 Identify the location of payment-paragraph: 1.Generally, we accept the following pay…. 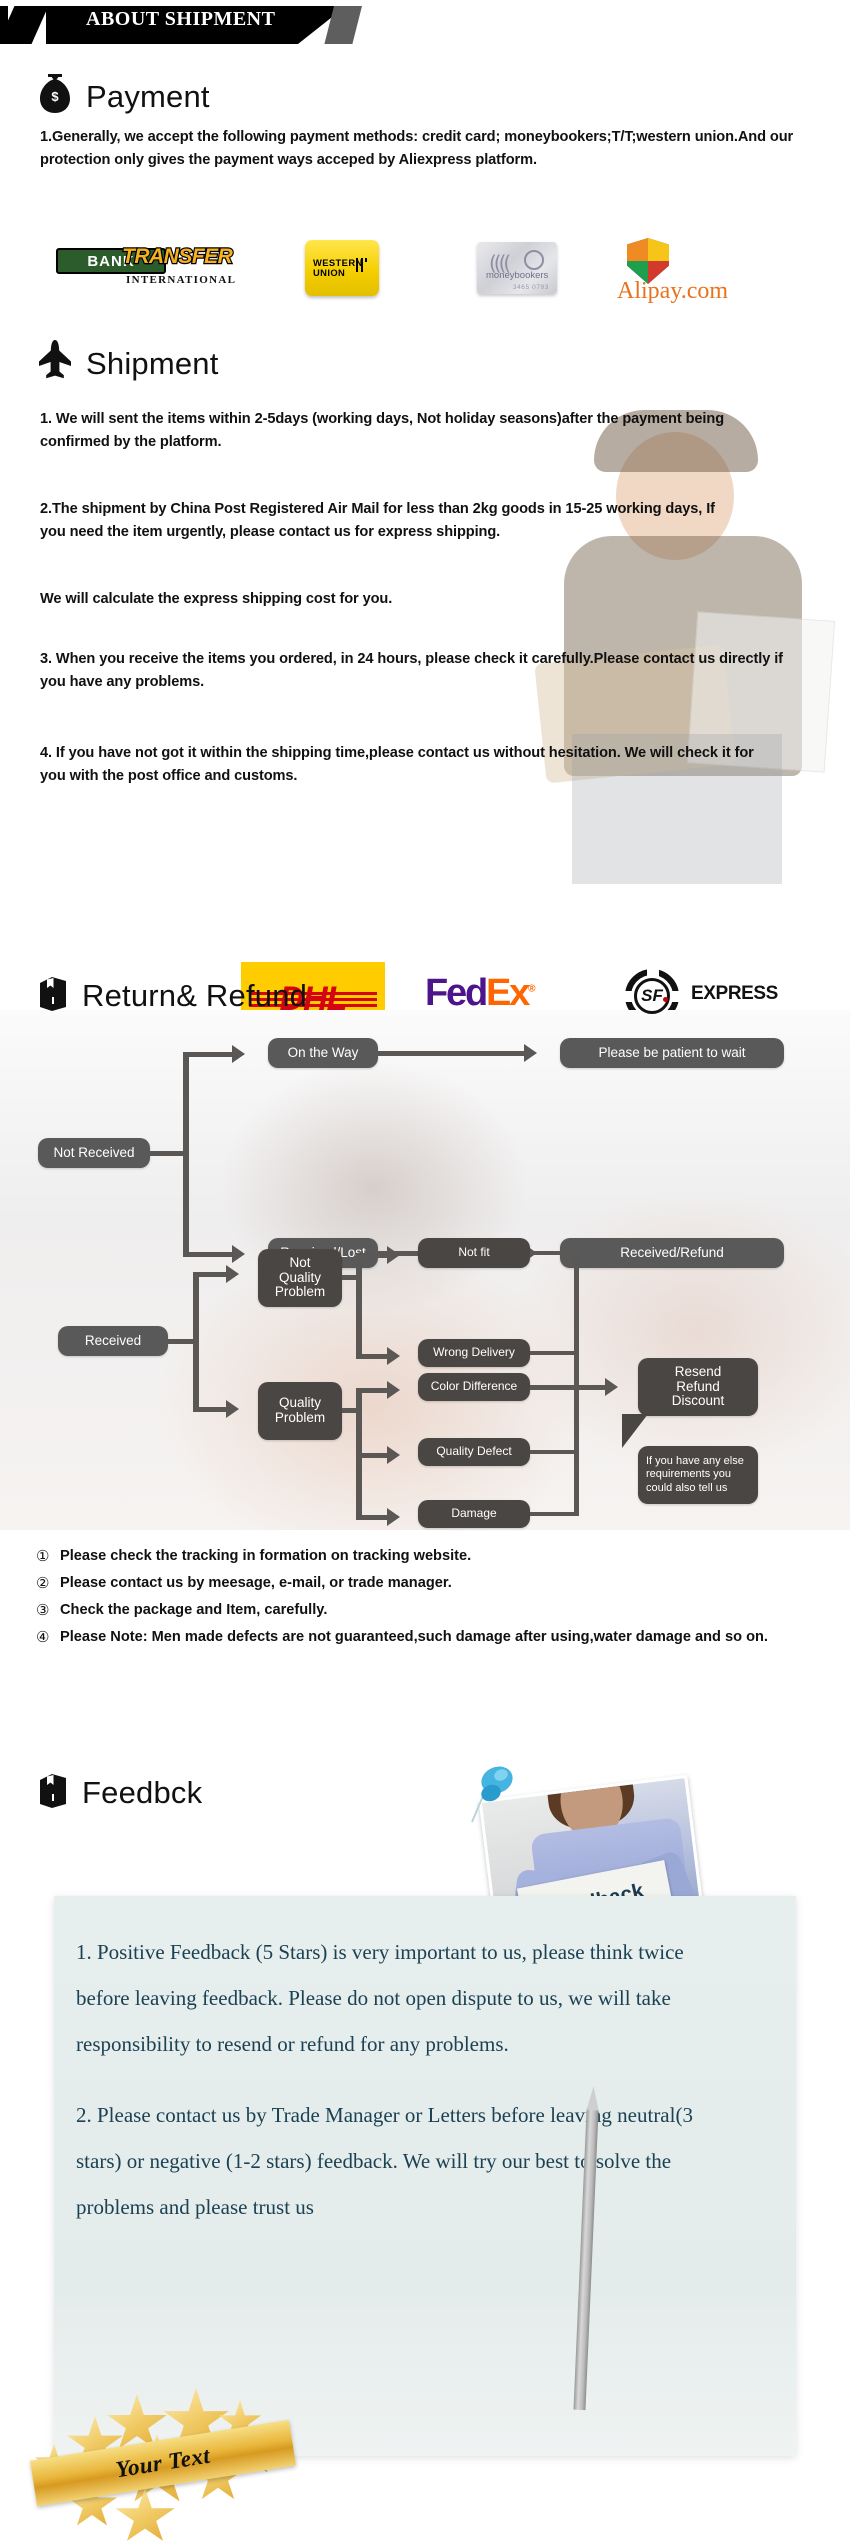
(417, 149).